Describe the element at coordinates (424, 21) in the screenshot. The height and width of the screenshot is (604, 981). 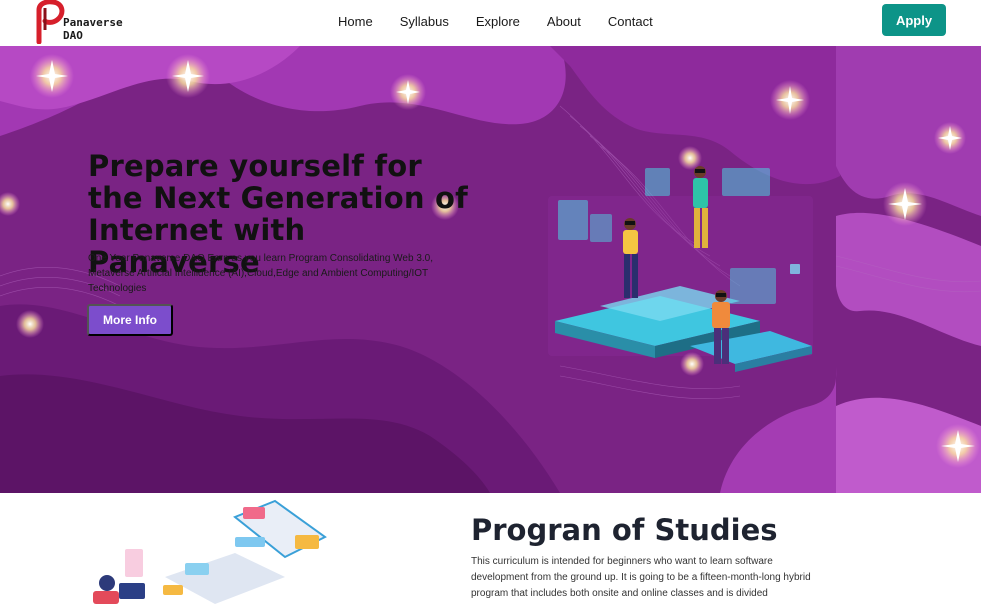
I see `nav-syllabus: Syllabus` at that location.